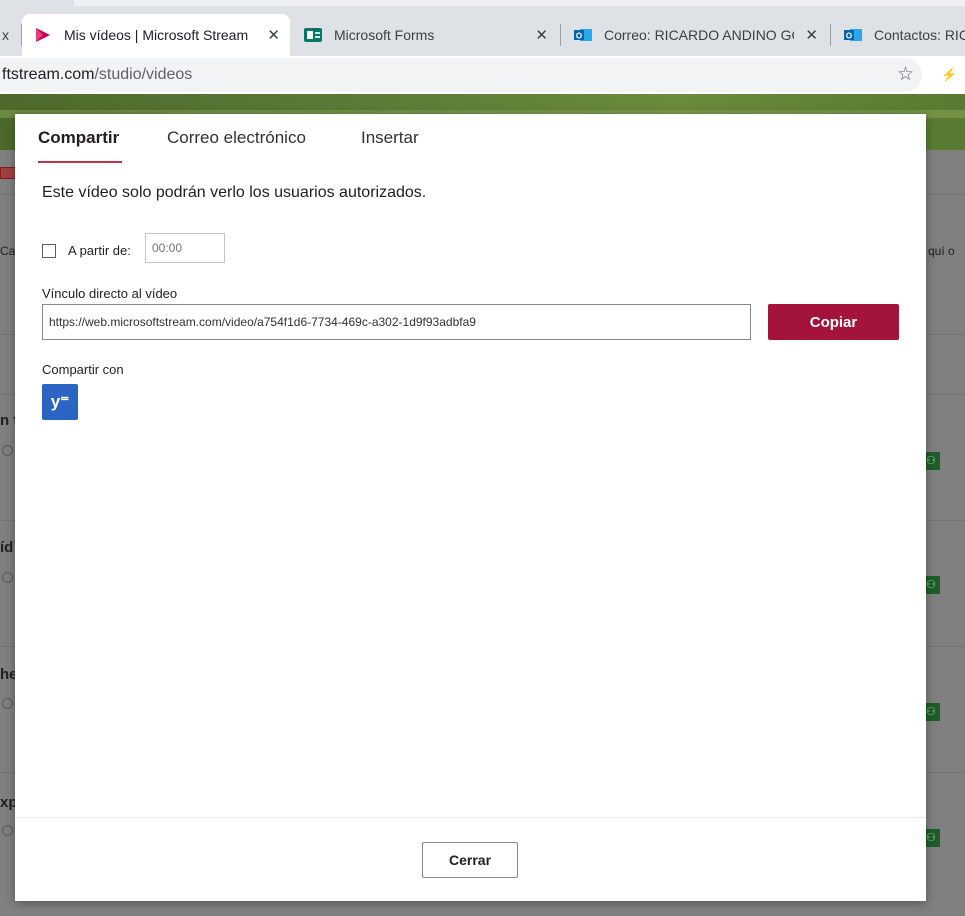  I want to click on direct-link-field, so click(396, 322).